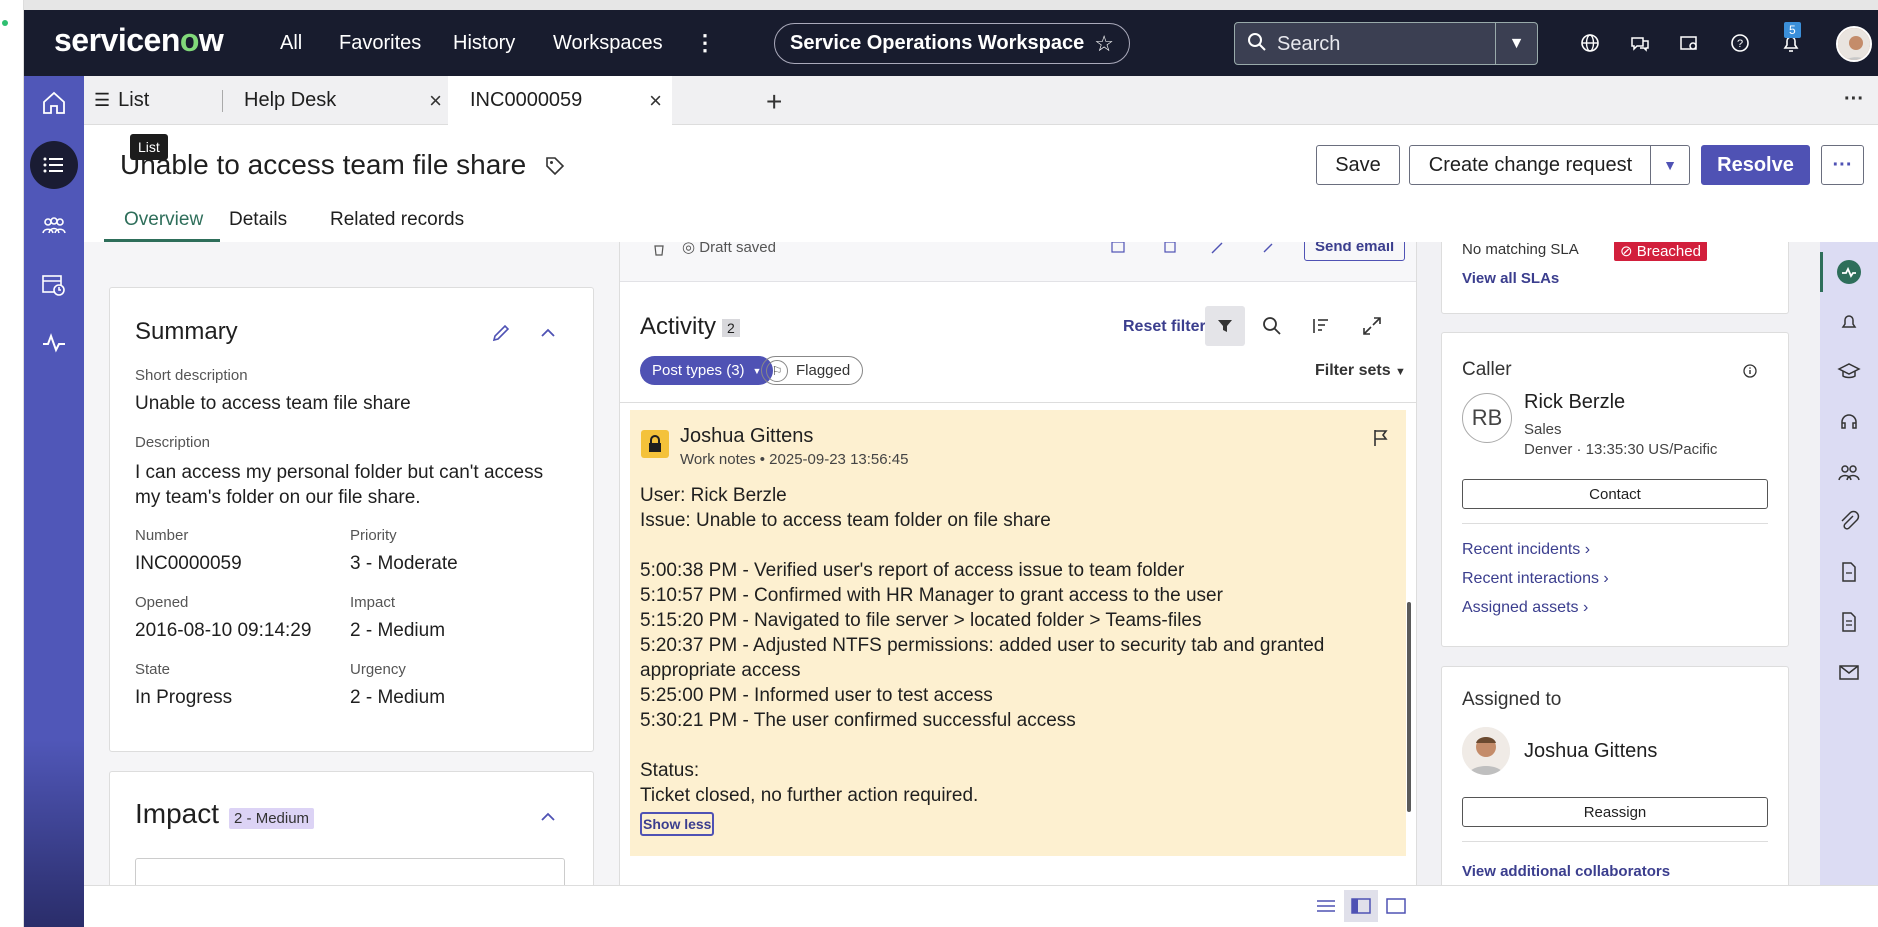 Image resolution: width=1878 pixels, height=927 pixels. What do you see at coordinates (1530, 578) in the screenshot?
I see `recent-interactions-label: Recent interactions` at bounding box center [1530, 578].